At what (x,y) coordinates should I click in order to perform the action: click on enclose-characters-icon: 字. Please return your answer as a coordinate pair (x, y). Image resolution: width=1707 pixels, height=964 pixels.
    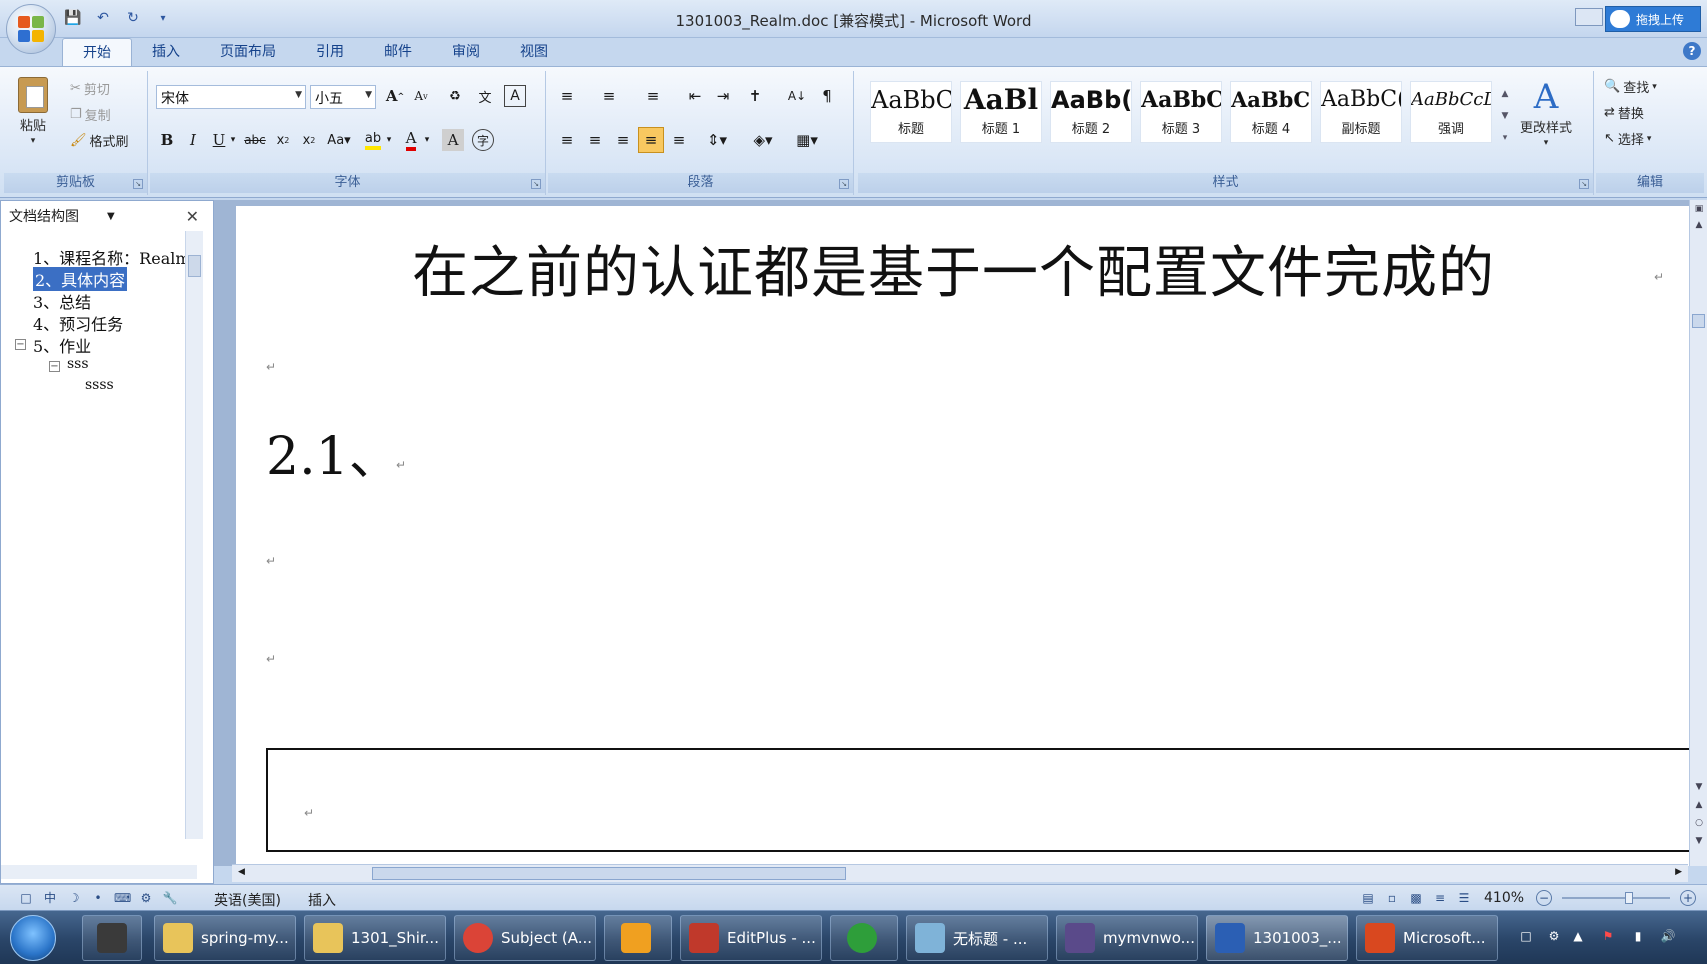
    Looking at the image, I should click on (483, 140).